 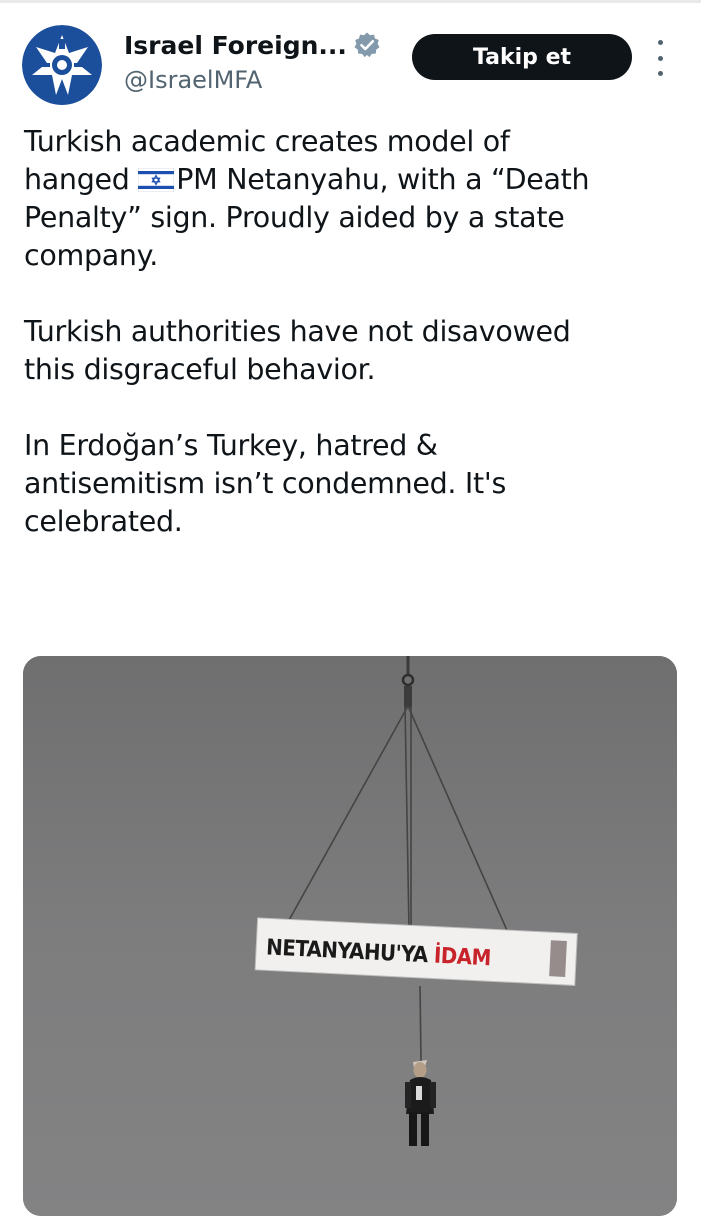 What do you see at coordinates (294, 217) in the screenshot?
I see `tweet-line: Penalty” sign. Proudly aided by a state` at bounding box center [294, 217].